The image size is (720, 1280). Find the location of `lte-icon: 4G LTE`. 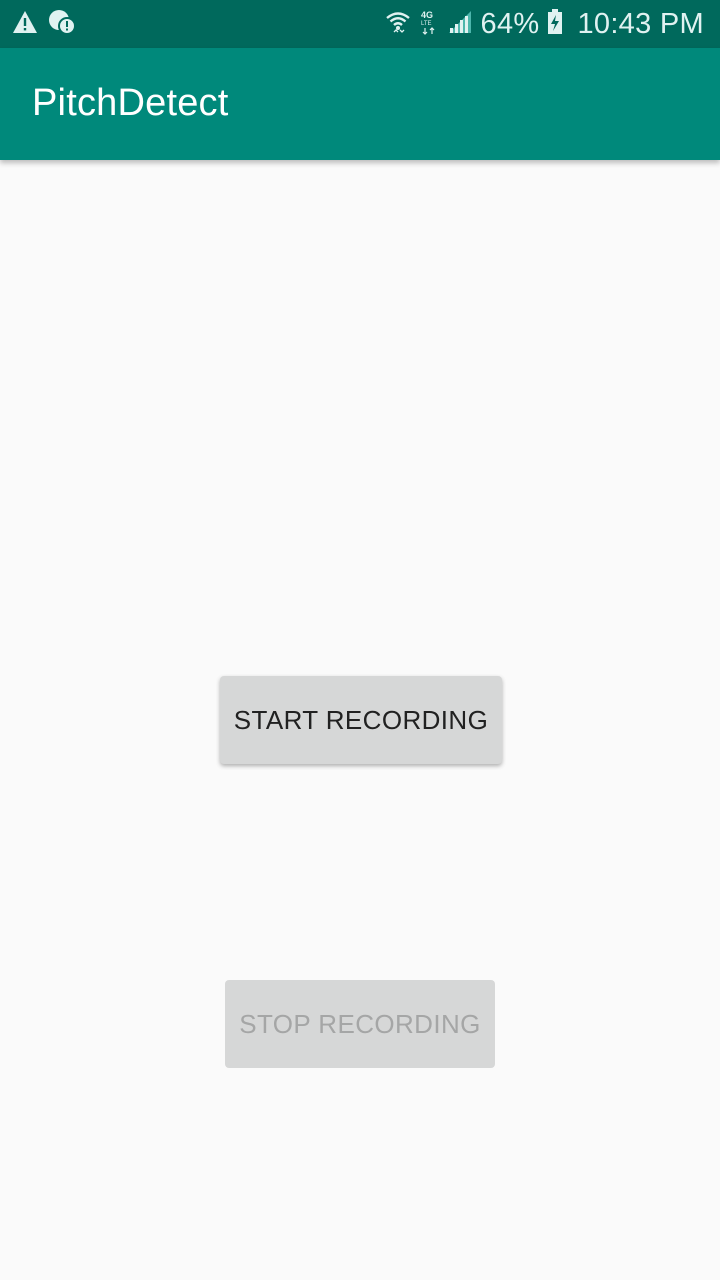

lte-icon: 4G LTE is located at coordinates (429, 24).